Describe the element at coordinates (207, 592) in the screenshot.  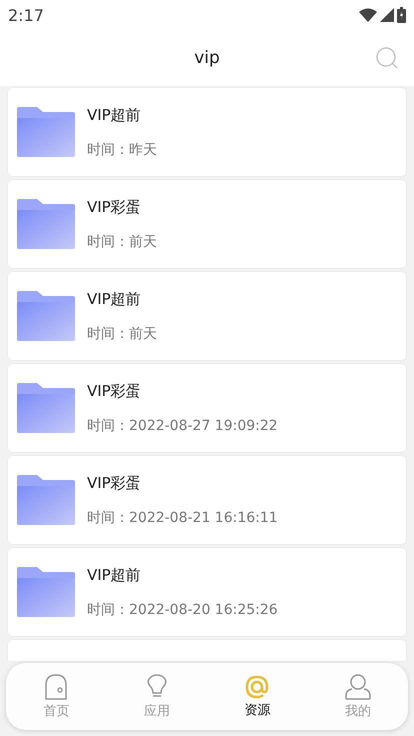
I see `file-card: VIP超前 时间：2022-08-20 16:25:26` at that location.